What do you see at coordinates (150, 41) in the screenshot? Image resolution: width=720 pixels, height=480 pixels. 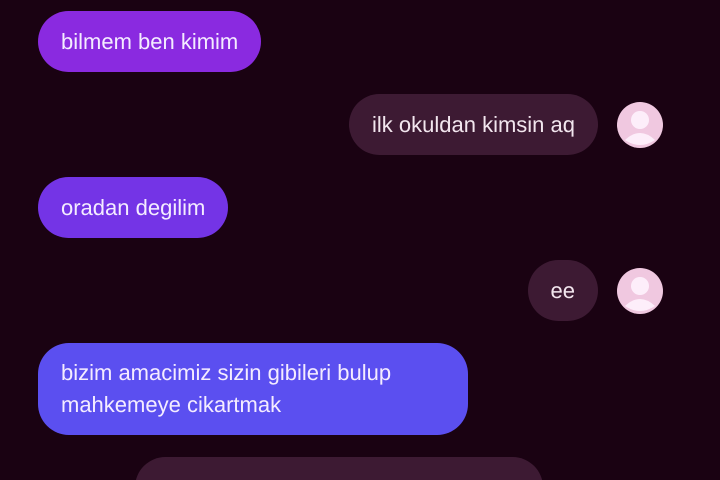 I see `message-bubble: bilmem ben kimim` at bounding box center [150, 41].